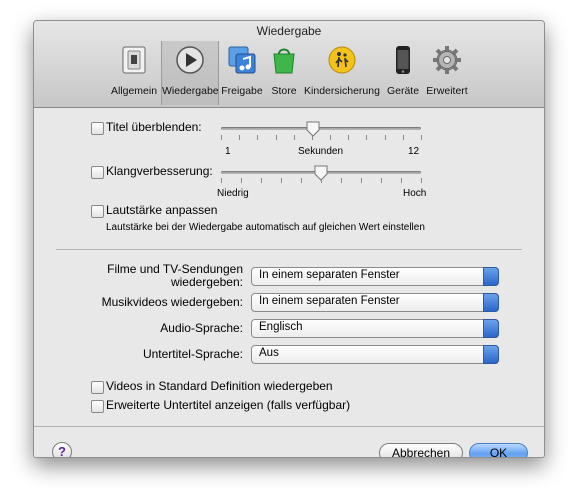  What do you see at coordinates (233, 193) in the screenshot?
I see `sound-enhancer-low-label: Niedrig` at bounding box center [233, 193].